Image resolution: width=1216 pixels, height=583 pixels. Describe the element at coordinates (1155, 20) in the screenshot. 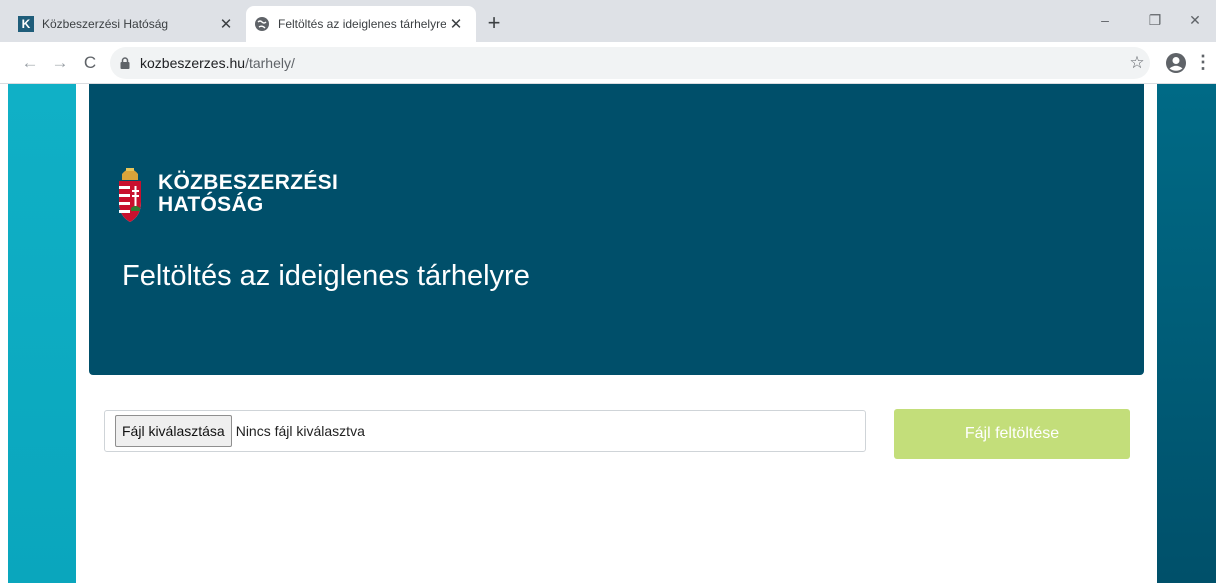

I see `restore-button: ❐` at that location.